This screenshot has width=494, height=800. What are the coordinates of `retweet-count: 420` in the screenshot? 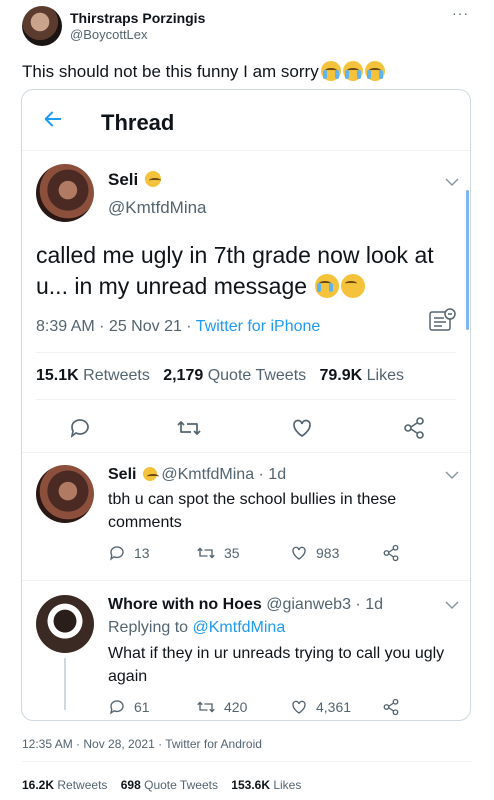 It's located at (236, 707).